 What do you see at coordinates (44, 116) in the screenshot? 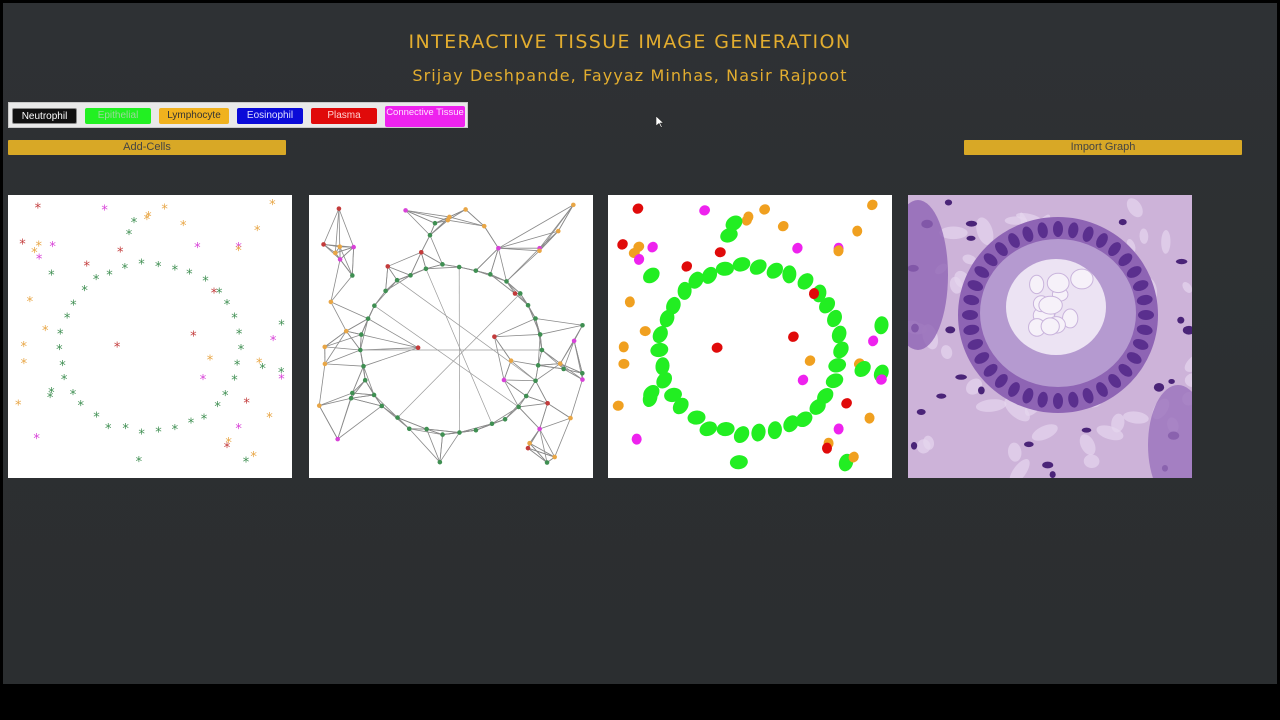
I see `legend-neutrophil: Neutrophil` at bounding box center [44, 116].